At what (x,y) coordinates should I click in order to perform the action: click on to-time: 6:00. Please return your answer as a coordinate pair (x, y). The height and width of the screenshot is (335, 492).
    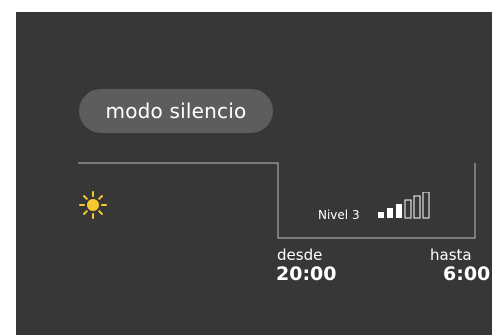
    Looking at the image, I should click on (466, 274).